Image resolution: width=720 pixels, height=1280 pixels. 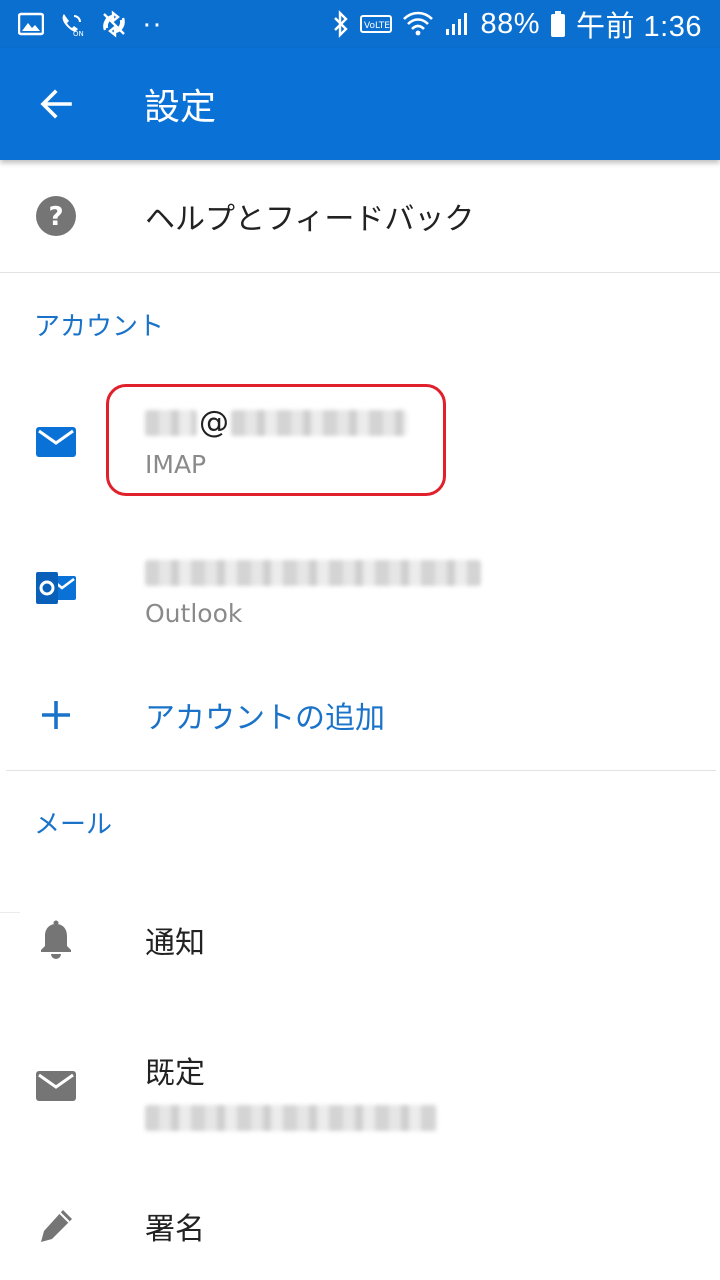 I want to click on back-button, so click(x=56, y=104).